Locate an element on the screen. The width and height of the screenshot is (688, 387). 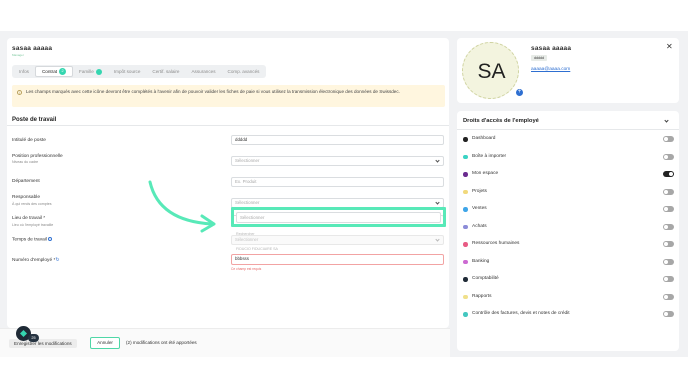
tab-label: Infos is located at coordinates (24, 71).